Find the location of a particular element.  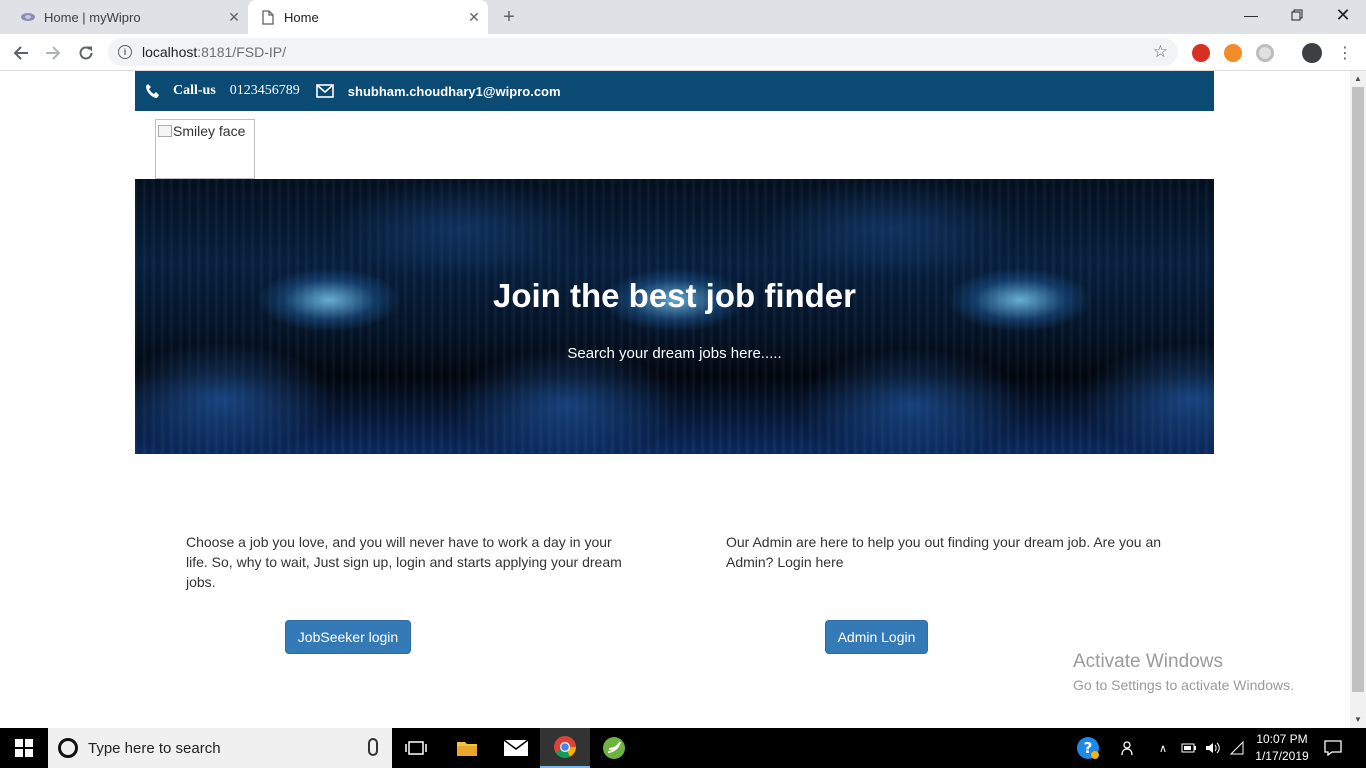

url-host: localhost is located at coordinates (170, 52).